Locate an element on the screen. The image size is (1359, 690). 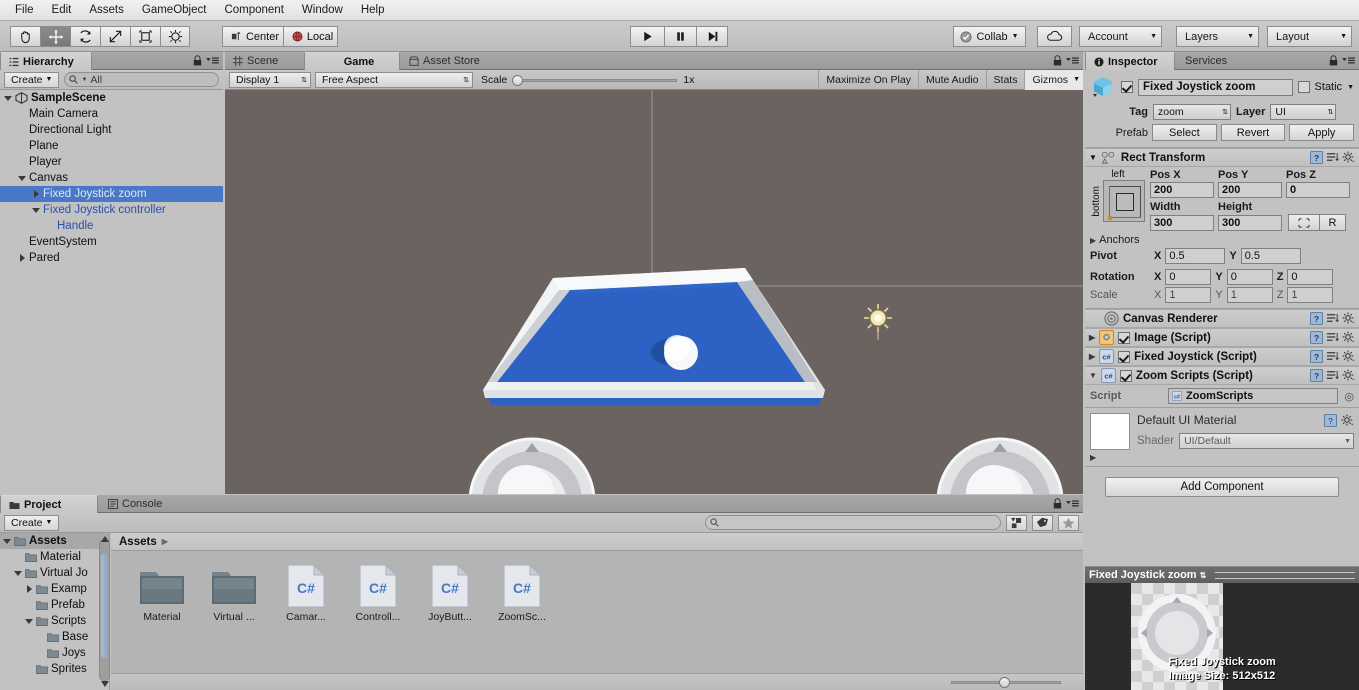
foldout-arrow-icon: ▼ is located at coordinates (1093, 157).